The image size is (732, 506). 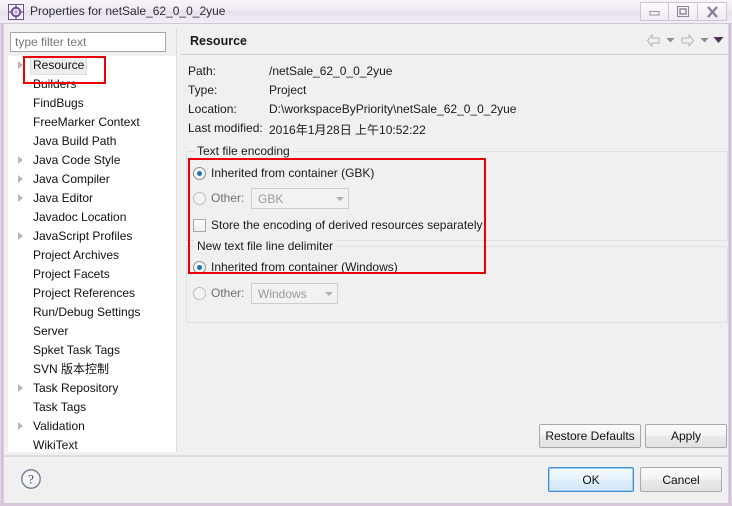 I want to click on radio-label: Inherited from container (GBK), so click(x=293, y=173).